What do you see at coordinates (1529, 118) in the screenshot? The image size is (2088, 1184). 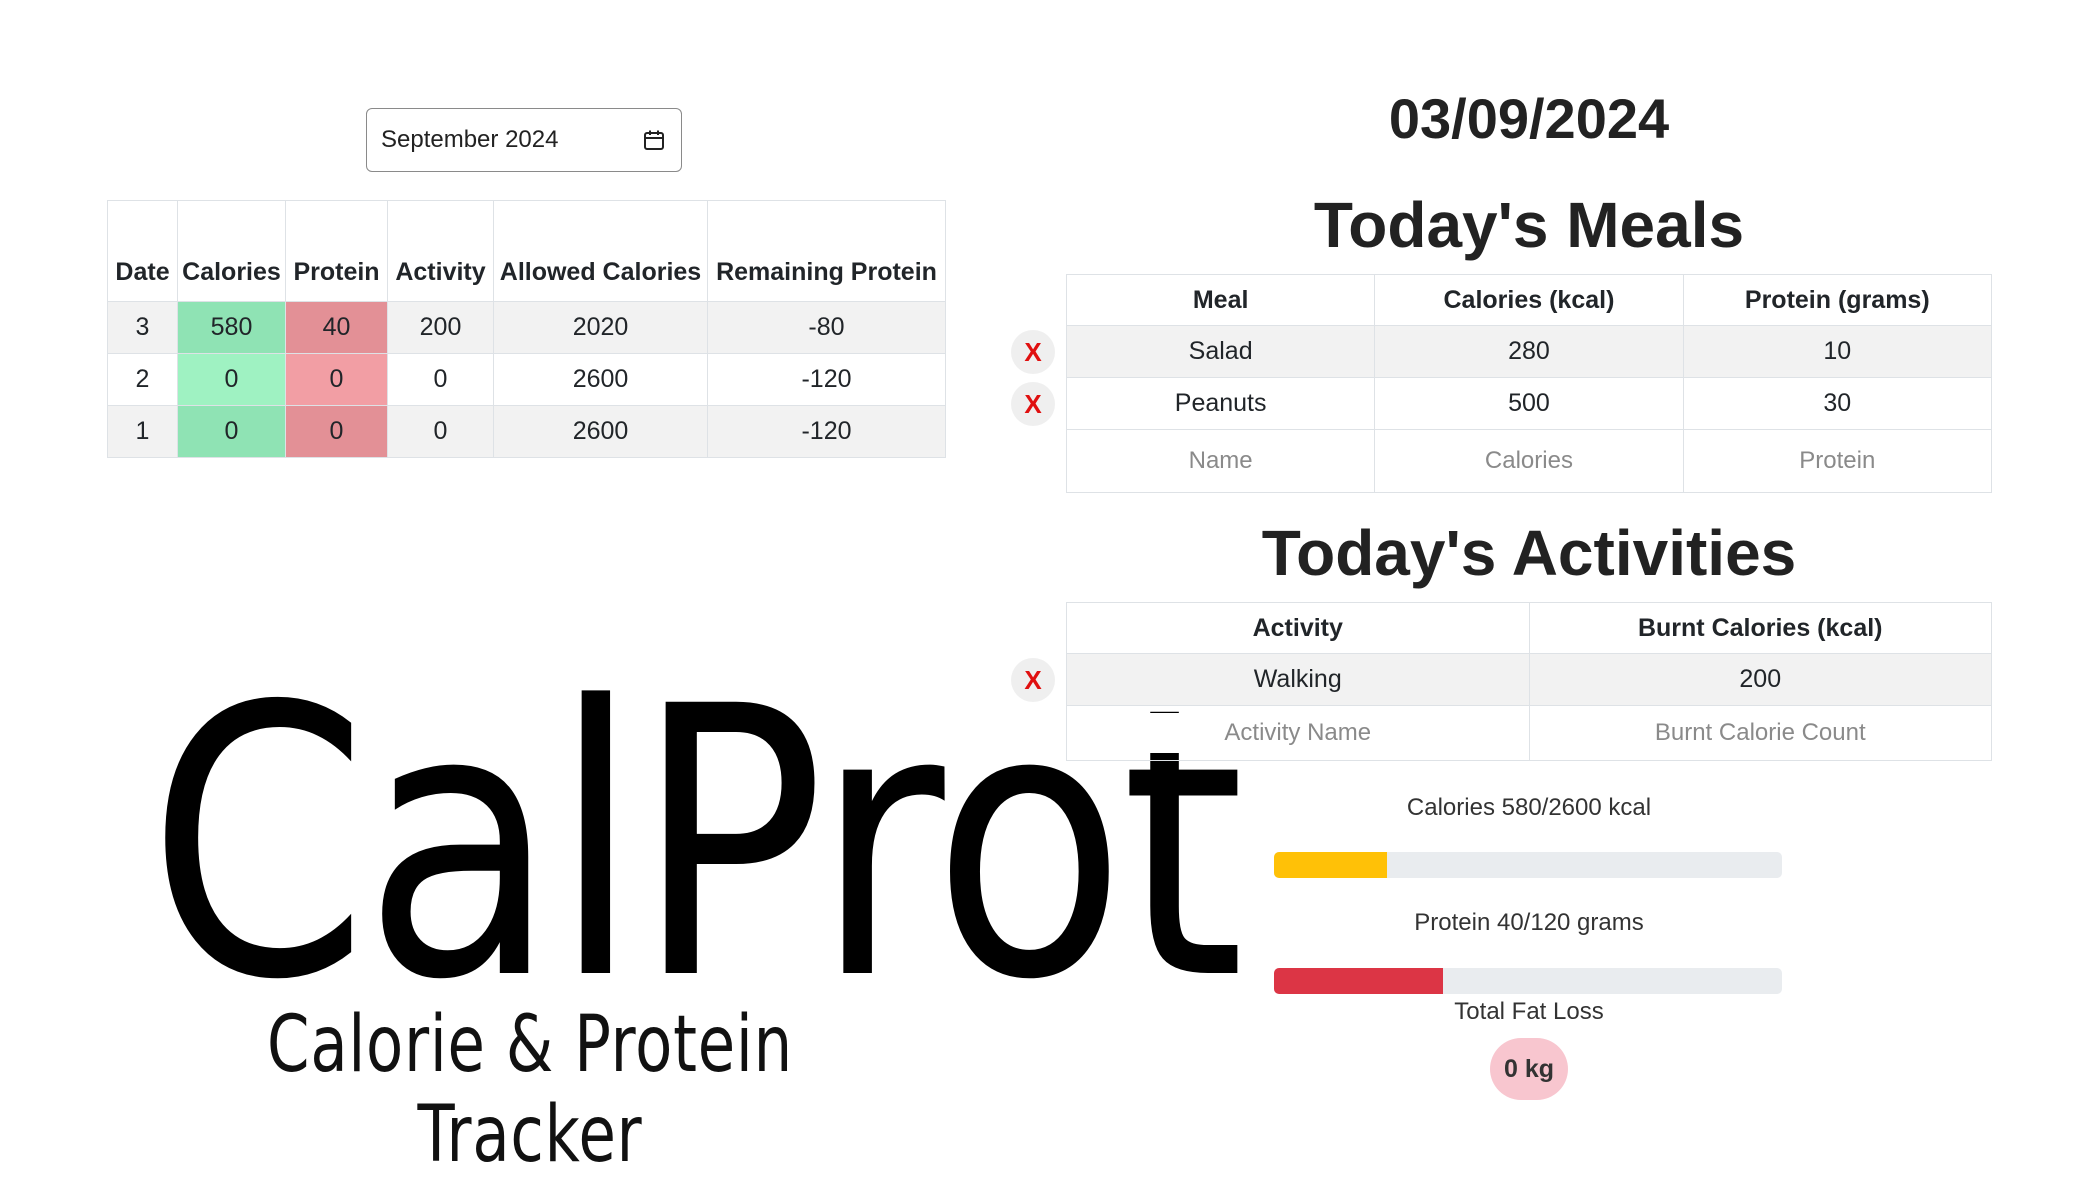 I see `selected-date: 03/09/2024` at bounding box center [1529, 118].